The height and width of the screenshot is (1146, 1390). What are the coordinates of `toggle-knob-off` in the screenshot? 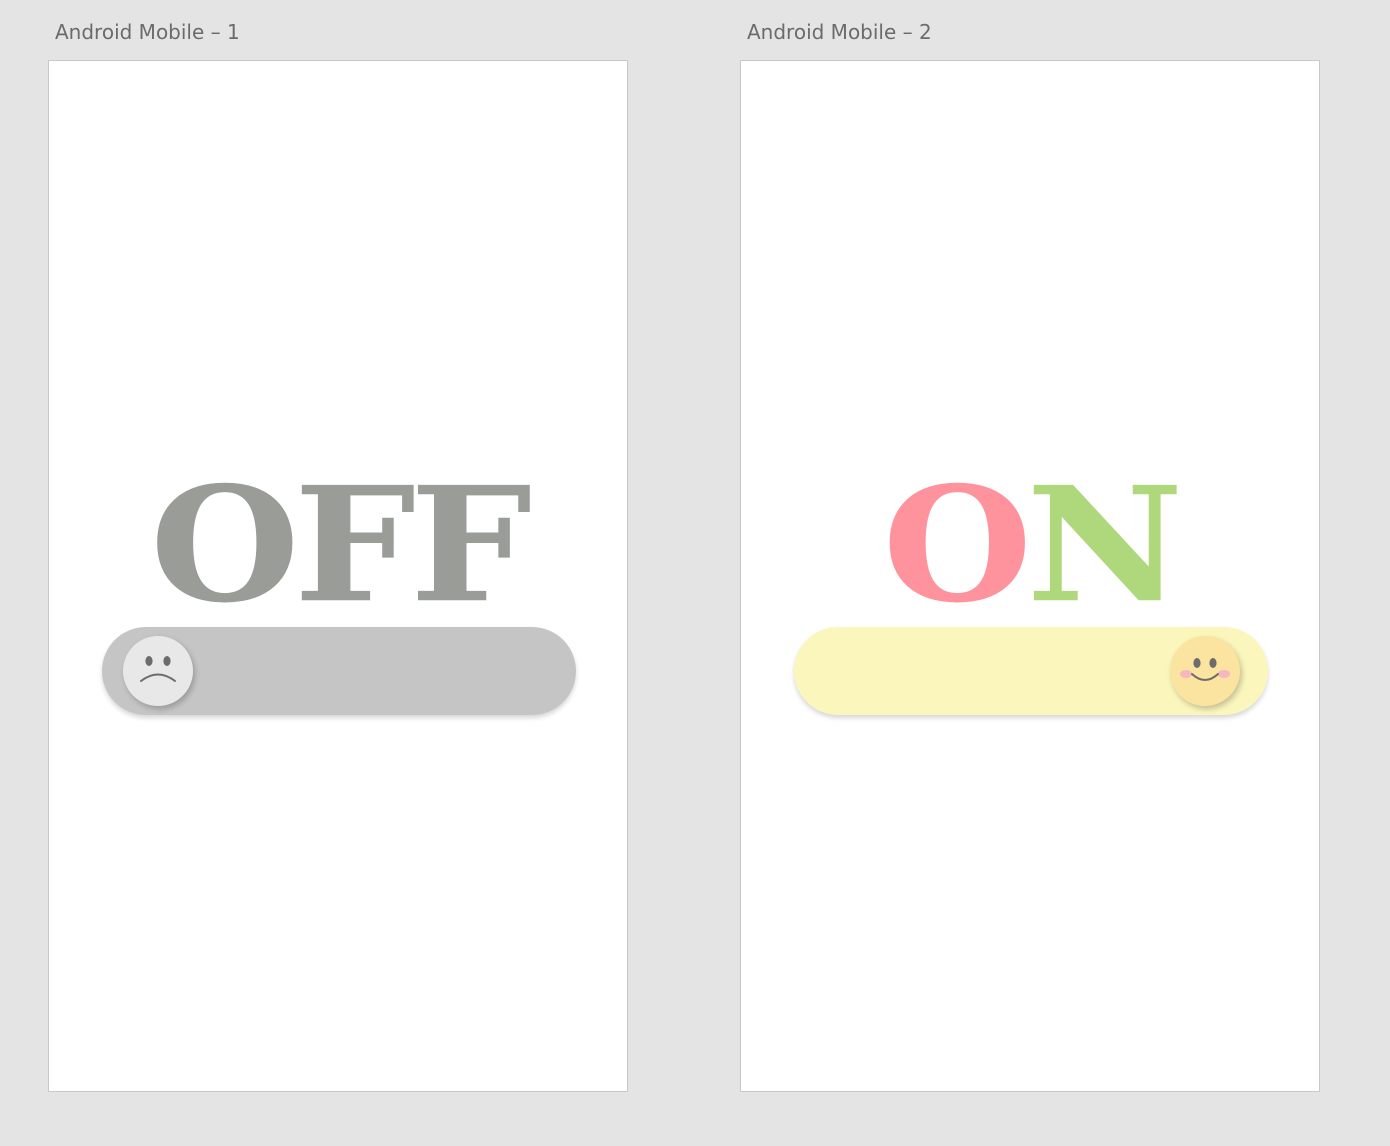 It's located at (158, 671).